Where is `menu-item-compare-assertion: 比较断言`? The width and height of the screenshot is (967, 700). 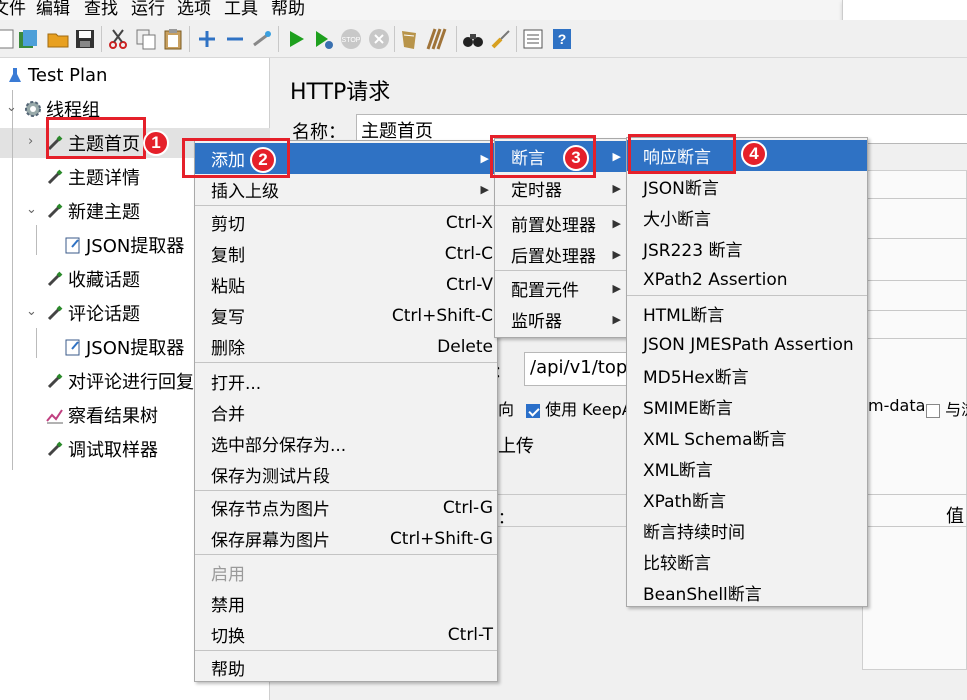
menu-item-compare-assertion: 比较断言 is located at coordinates (747, 561).